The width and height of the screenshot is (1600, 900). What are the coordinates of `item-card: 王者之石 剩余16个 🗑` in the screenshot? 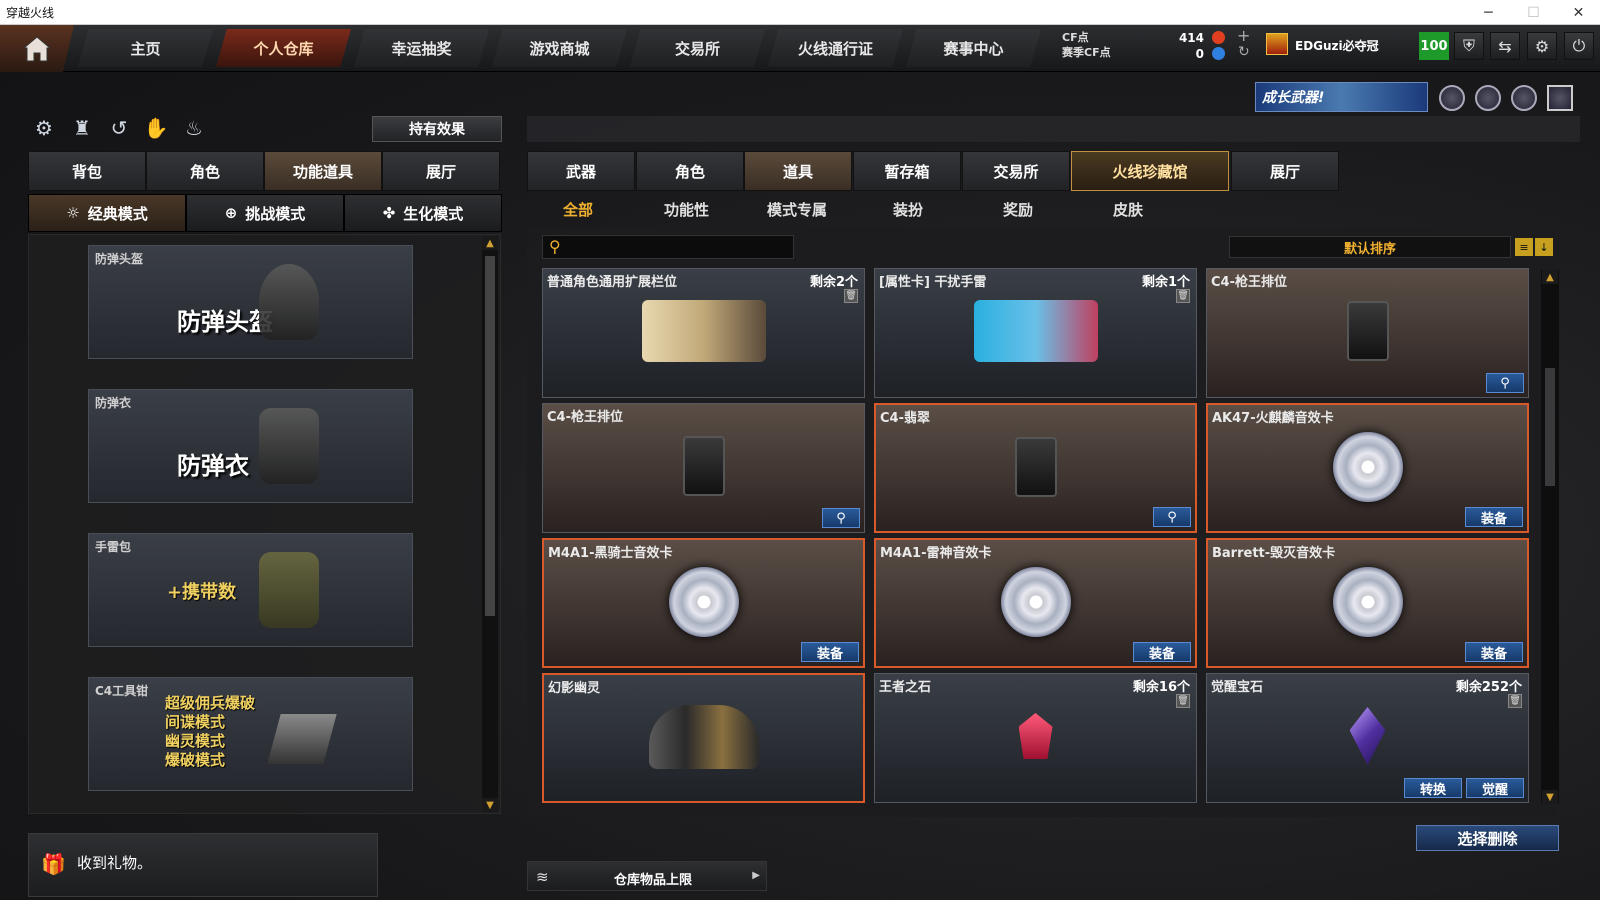 It's located at (1035, 738).